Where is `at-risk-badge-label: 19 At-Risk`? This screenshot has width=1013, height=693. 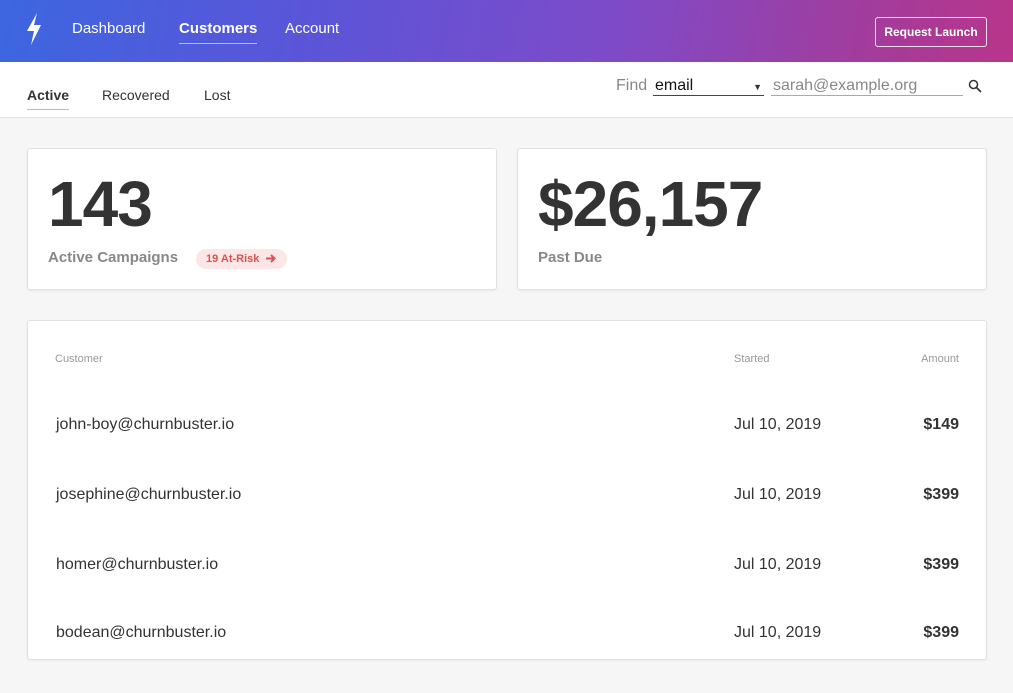 at-risk-badge-label: 19 At-Risk is located at coordinates (233, 259).